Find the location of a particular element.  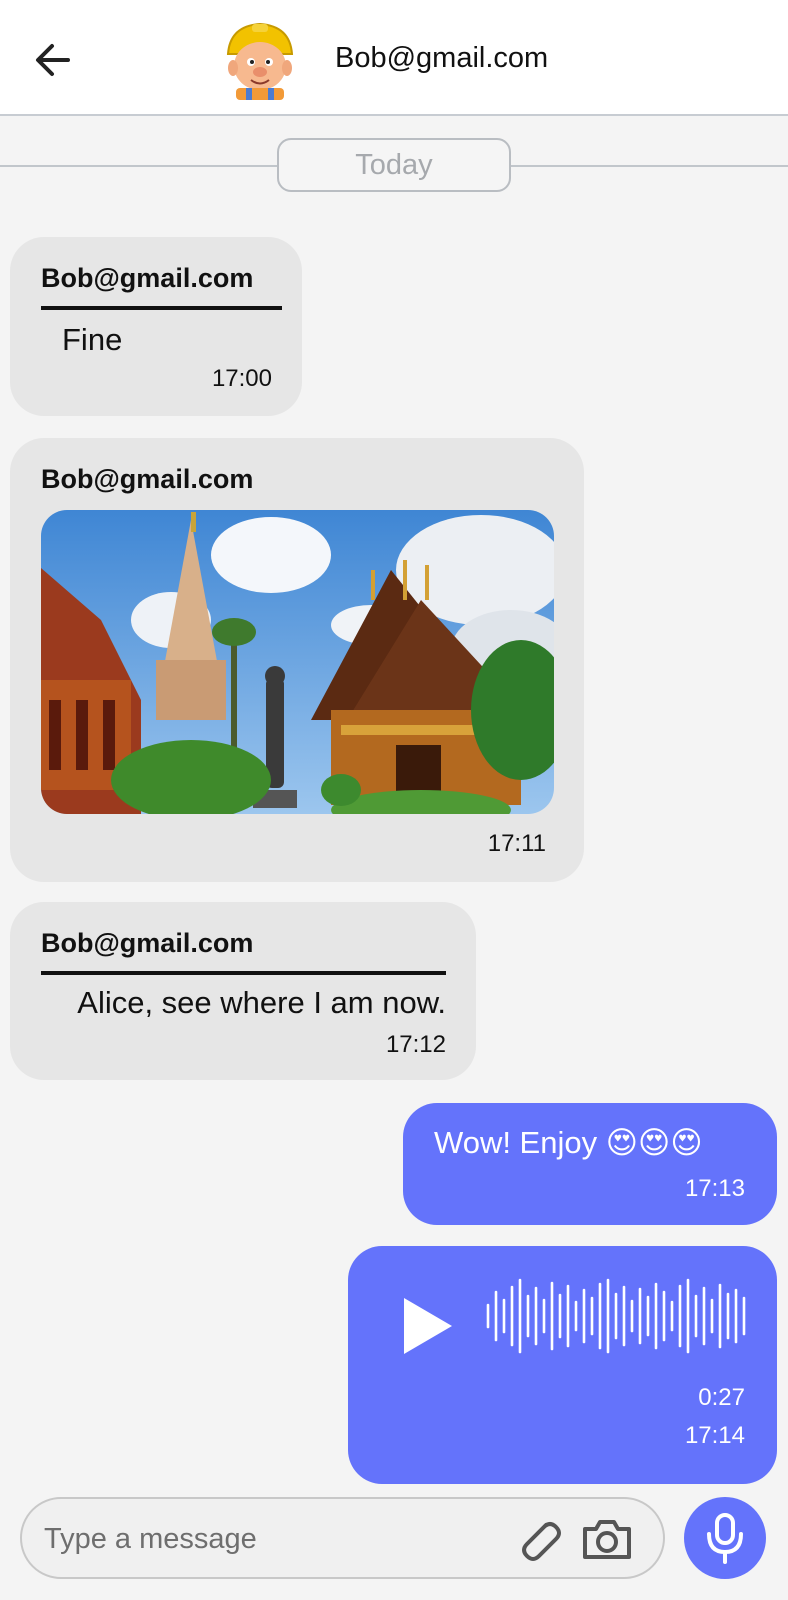

message-composer is located at coordinates (342, 1538).